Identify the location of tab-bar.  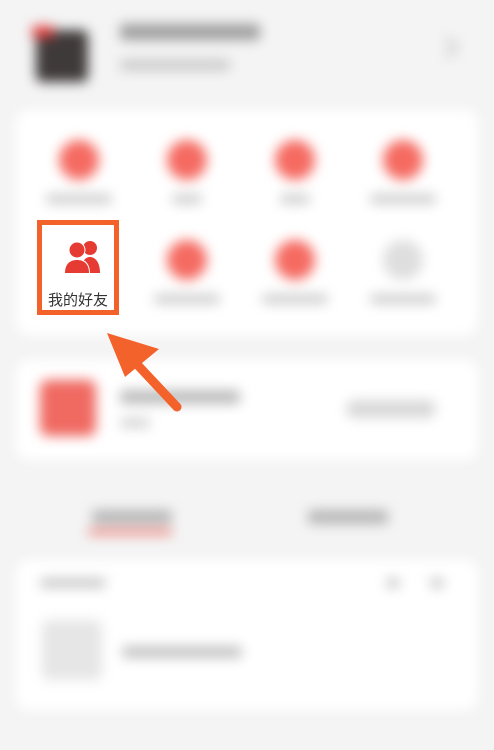
(247, 517).